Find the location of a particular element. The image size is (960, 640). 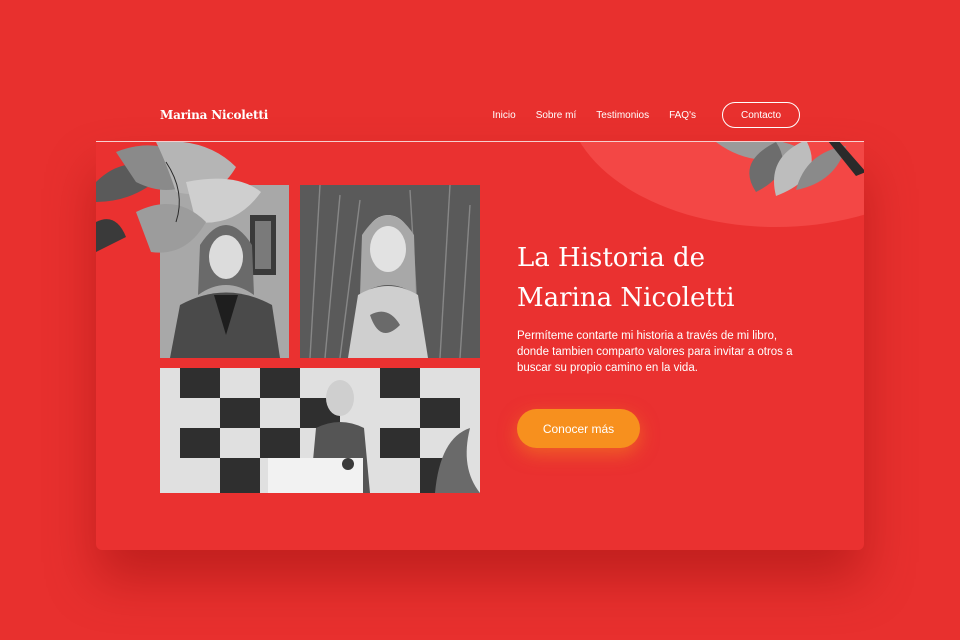

nav-link-sobre-mi: Sobre mí is located at coordinates (556, 115).